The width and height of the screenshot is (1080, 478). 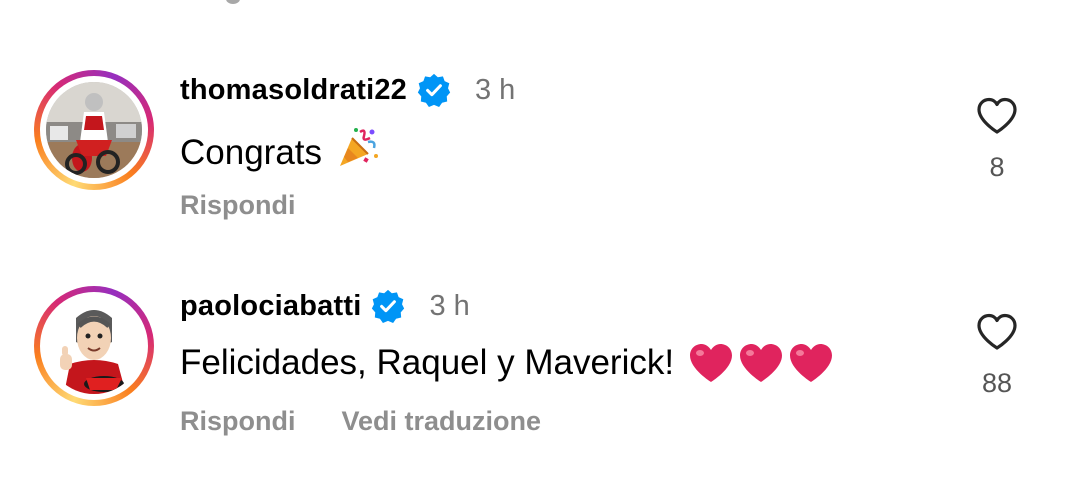 I want to click on like-count: 8, so click(x=997, y=167).